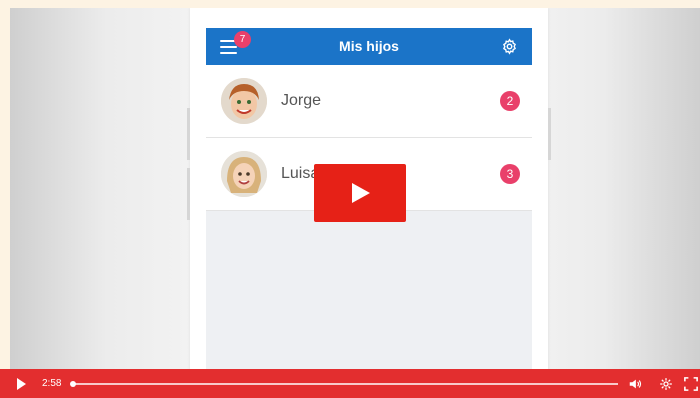 Image resolution: width=700 pixels, height=398 pixels. I want to click on app-bar: 7 Mis hijos, so click(369, 46).